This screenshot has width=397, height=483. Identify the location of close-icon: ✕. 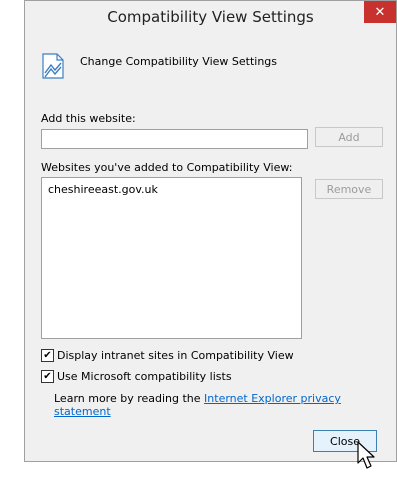
(380, 12).